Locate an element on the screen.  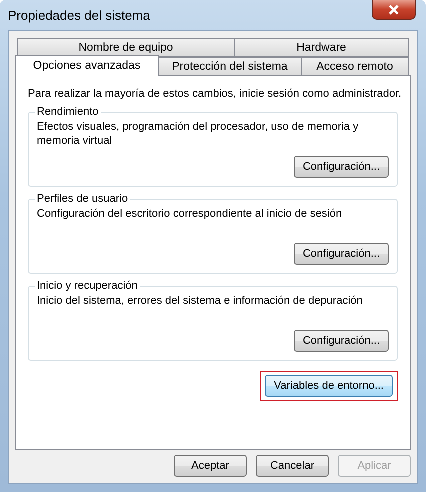
tab: Protección del sistema is located at coordinates (230, 66).